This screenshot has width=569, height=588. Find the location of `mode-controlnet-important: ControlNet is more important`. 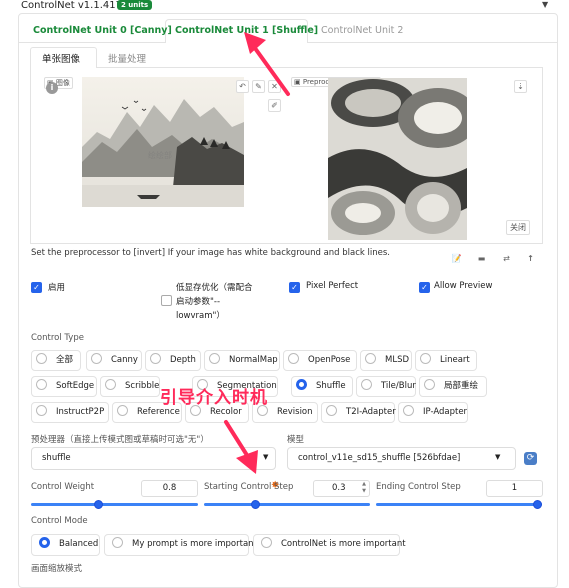

mode-controlnet-important: ControlNet is more important is located at coordinates (329, 545).